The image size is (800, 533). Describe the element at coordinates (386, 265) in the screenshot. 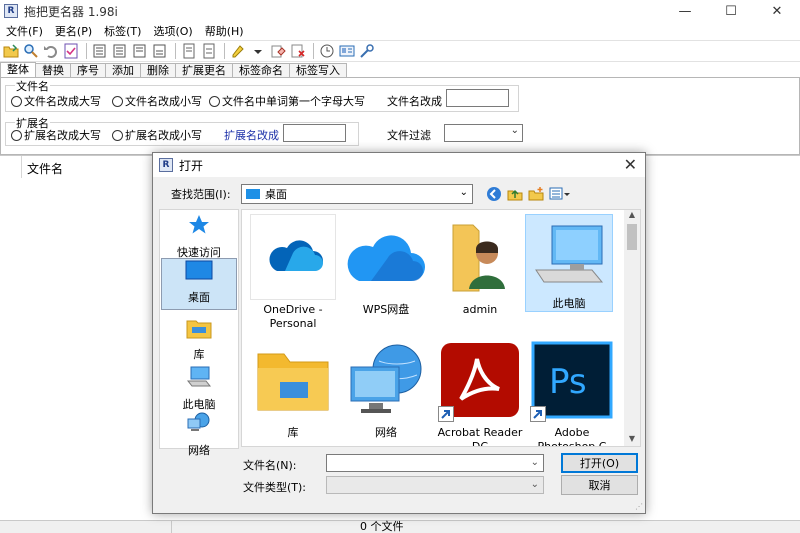

I see `file-item: WPS网盘` at that location.